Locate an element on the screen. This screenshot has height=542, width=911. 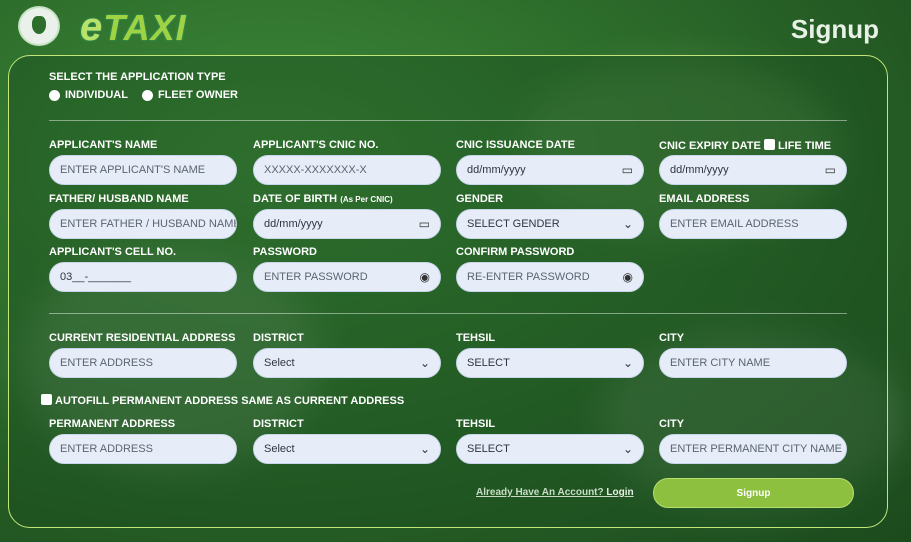
gender-label: GENDER is located at coordinates (480, 199).